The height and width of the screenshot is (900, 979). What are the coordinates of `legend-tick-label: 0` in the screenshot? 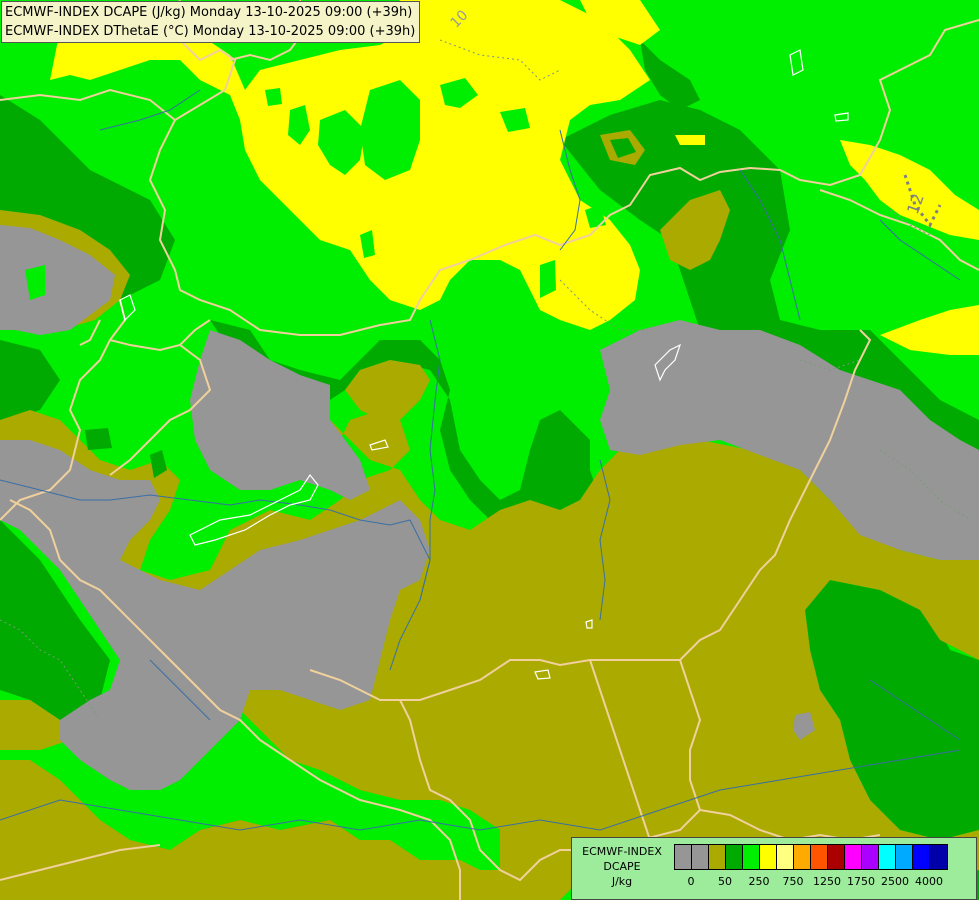 It's located at (691, 881).